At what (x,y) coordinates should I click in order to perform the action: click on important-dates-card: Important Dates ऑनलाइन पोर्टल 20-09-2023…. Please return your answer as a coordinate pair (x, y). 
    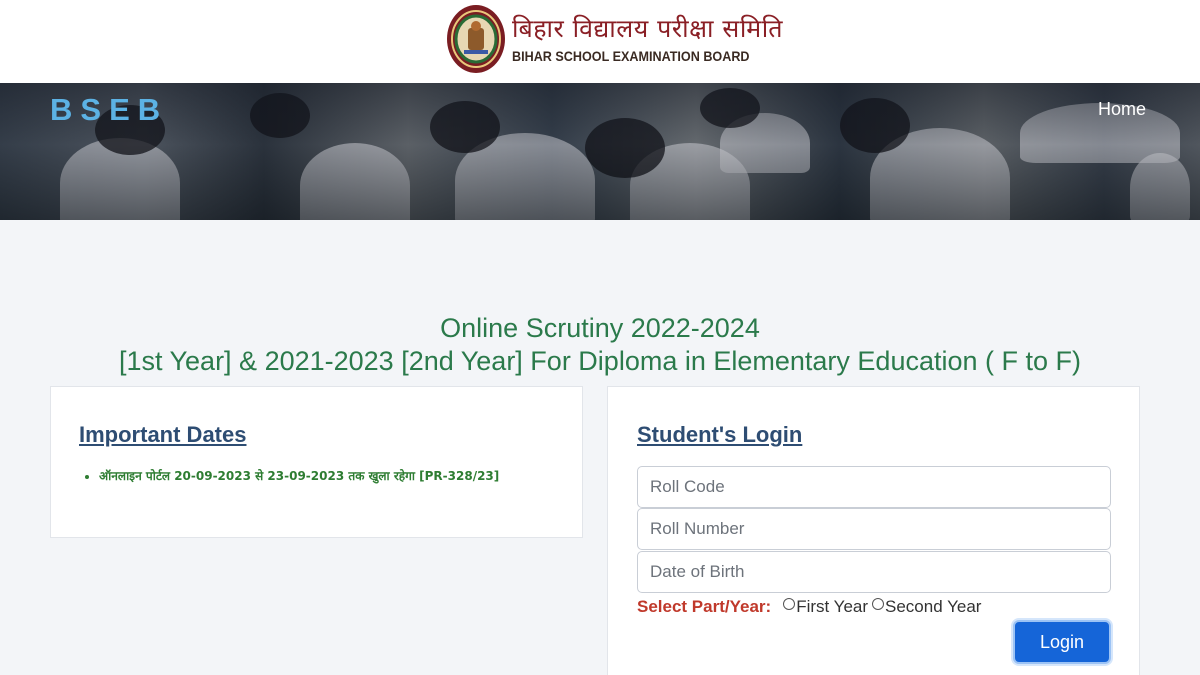
    Looking at the image, I should click on (316, 462).